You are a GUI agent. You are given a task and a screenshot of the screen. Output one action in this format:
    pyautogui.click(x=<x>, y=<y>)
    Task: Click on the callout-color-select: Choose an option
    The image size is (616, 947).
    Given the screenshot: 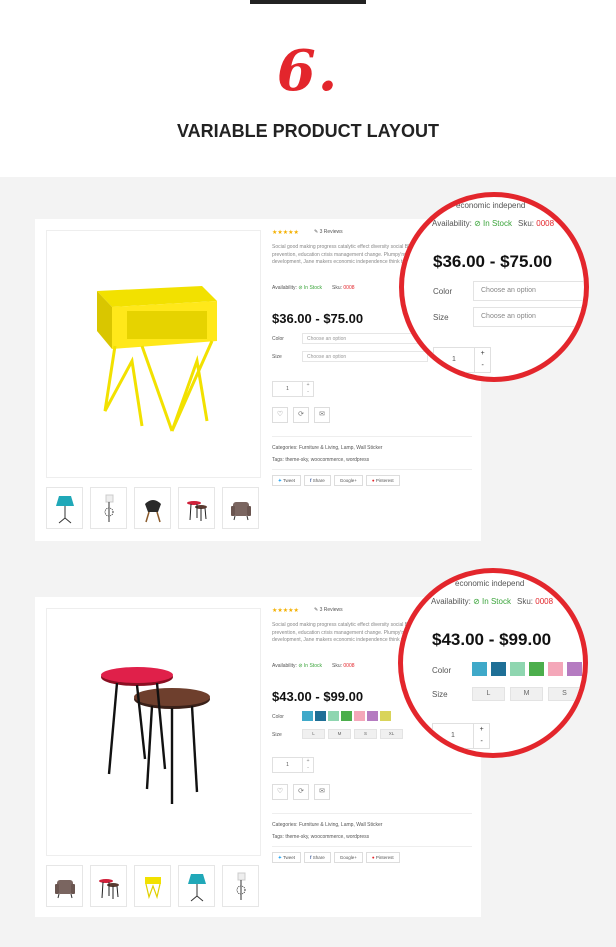 What is the action you would take?
    pyautogui.click(x=528, y=291)
    